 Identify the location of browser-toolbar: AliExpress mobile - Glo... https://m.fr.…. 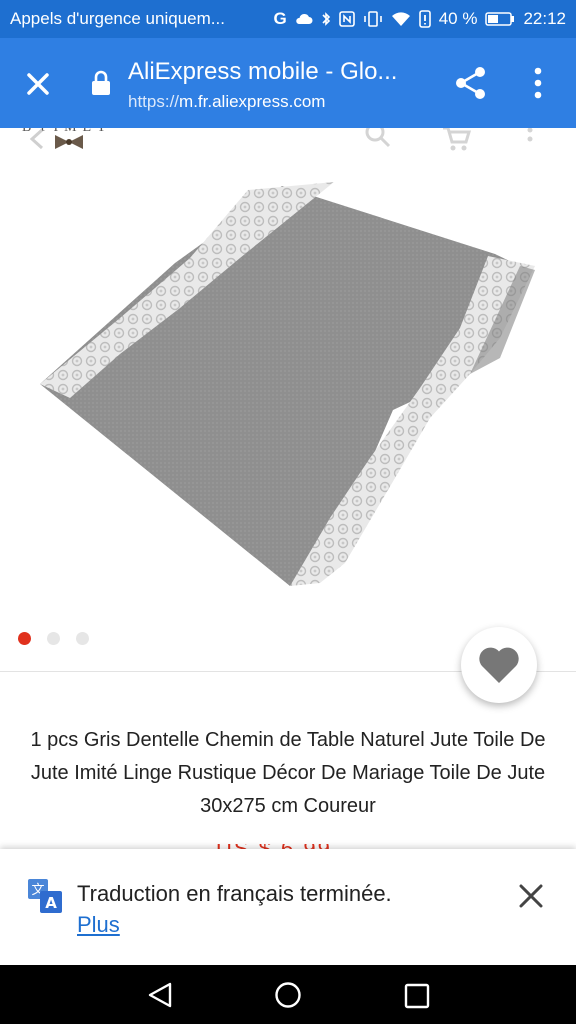
(288, 83).